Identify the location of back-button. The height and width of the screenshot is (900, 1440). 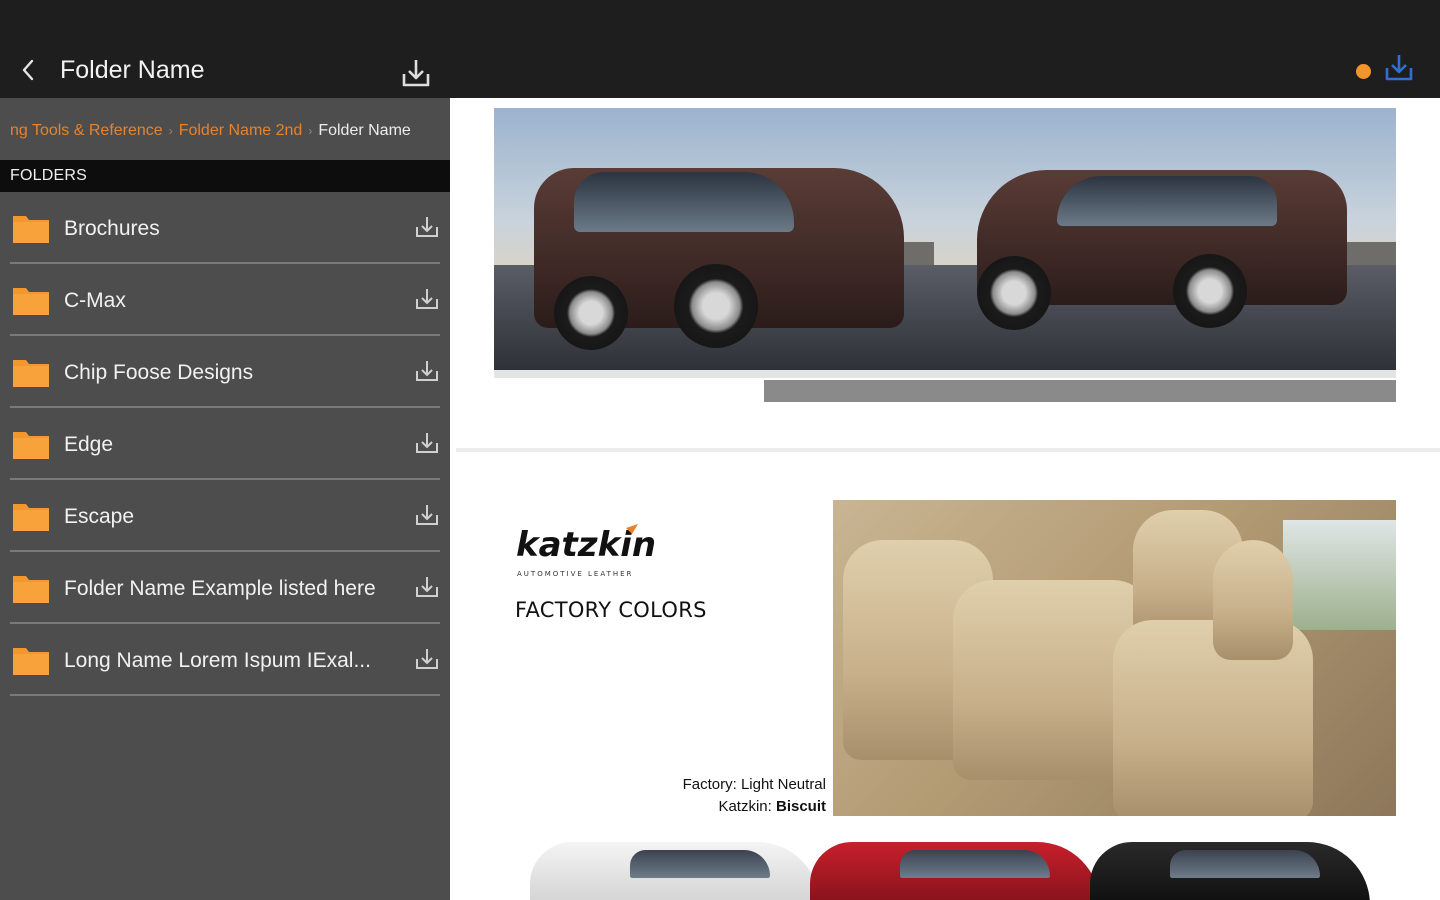
(28, 70).